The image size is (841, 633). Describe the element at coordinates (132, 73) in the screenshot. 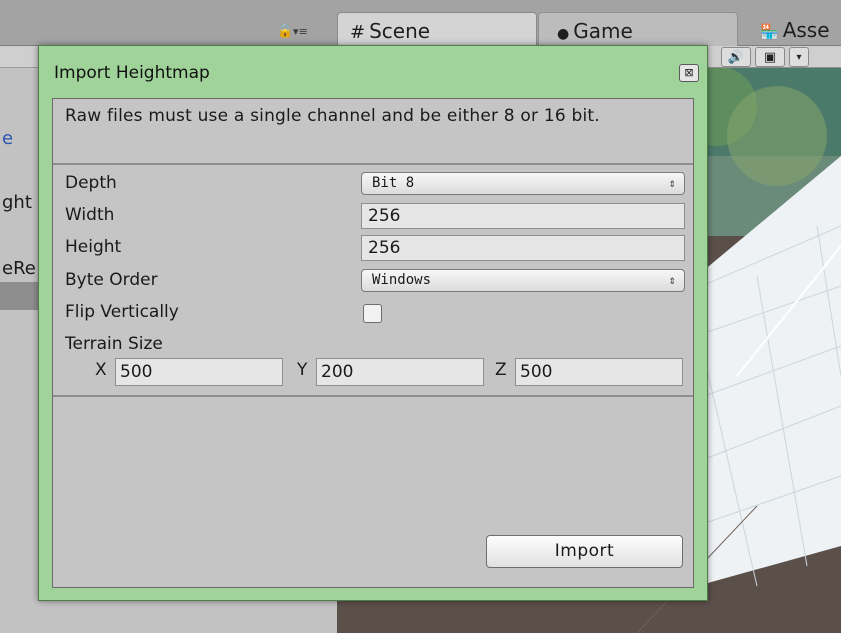

I see `dialog-title: Import Heightmap` at that location.